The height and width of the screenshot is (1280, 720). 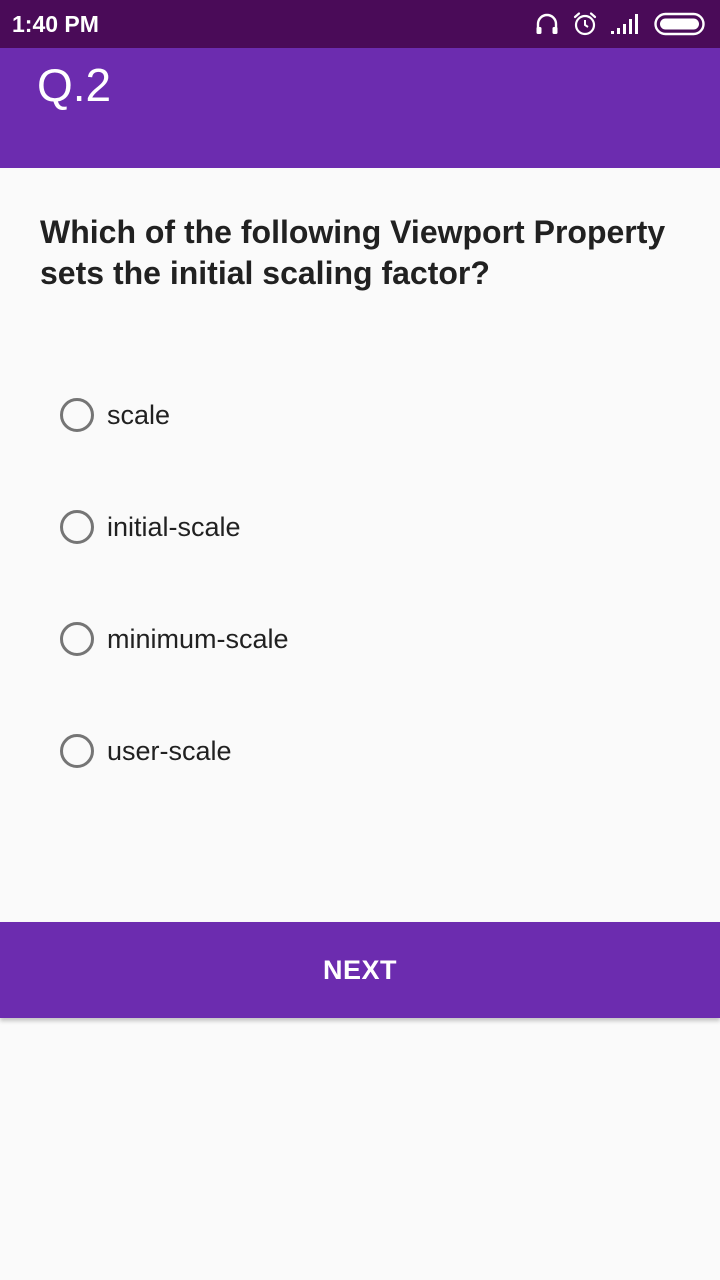 What do you see at coordinates (360, 108) in the screenshot?
I see `app-bar: Q.2` at bounding box center [360, 108].